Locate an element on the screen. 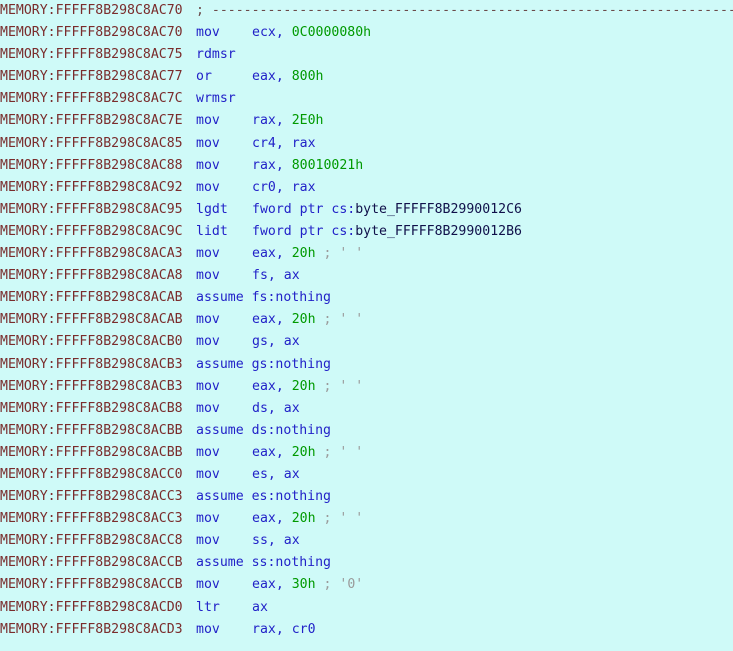 The height and width of the screenshot is (651, 733). operand-register: cr4, rax is located at coordinates (284, 143).